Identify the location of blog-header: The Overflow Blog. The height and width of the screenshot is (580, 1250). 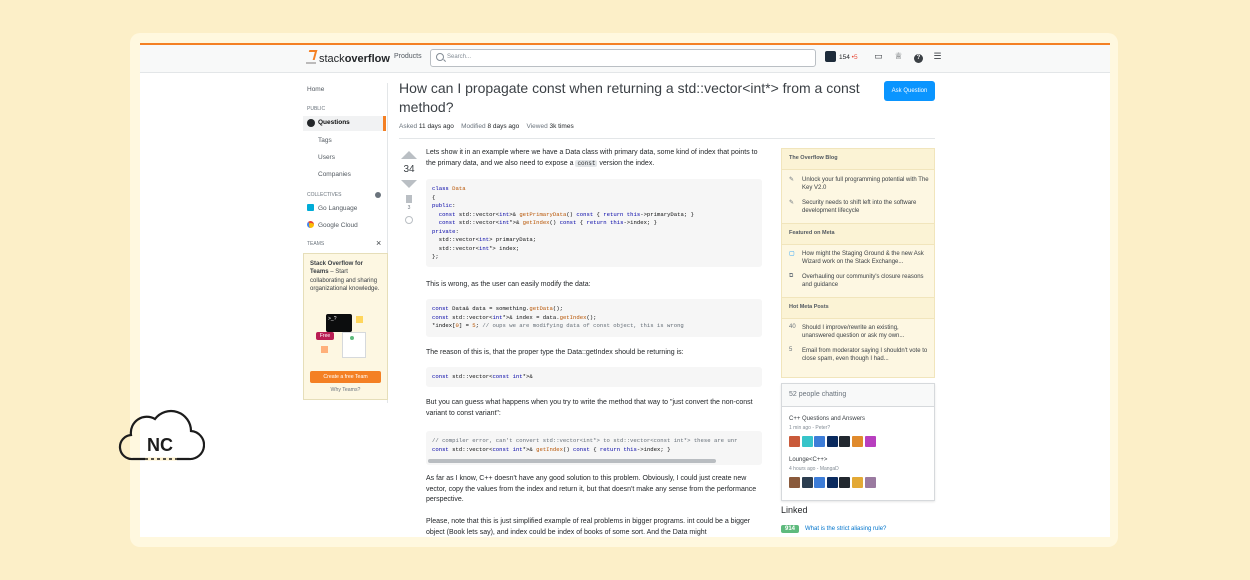
(858, 159).